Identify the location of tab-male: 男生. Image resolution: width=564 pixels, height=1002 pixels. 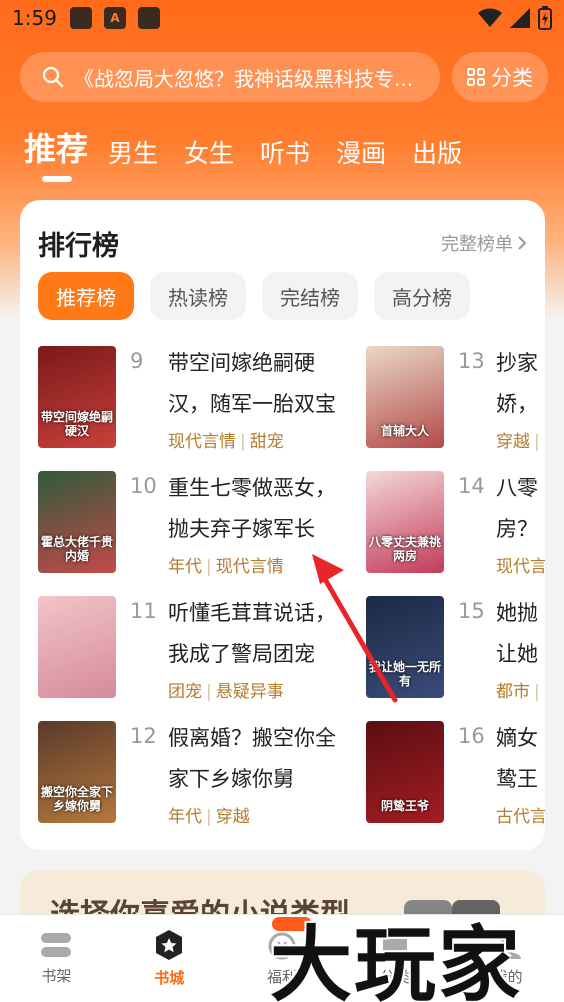
(133, 152).